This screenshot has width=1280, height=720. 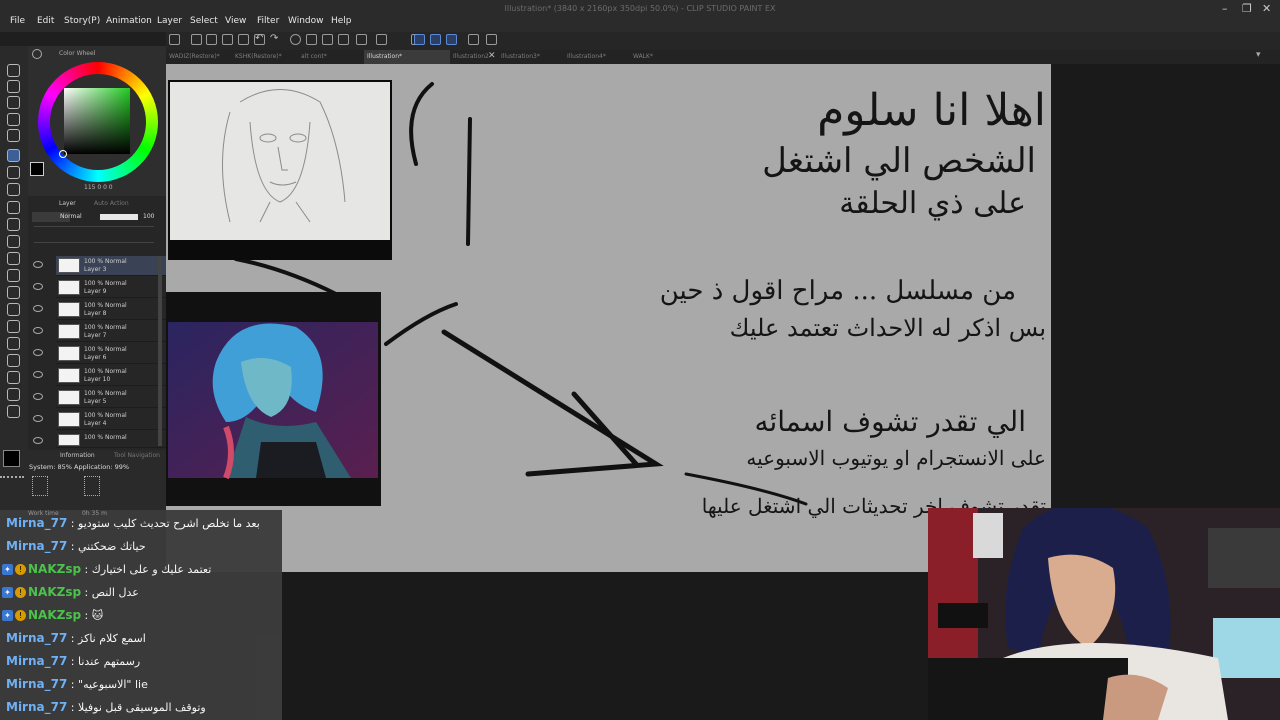 I want to click on layer-row: 100 % Normal Layer 6, so click(x=108, y=354).